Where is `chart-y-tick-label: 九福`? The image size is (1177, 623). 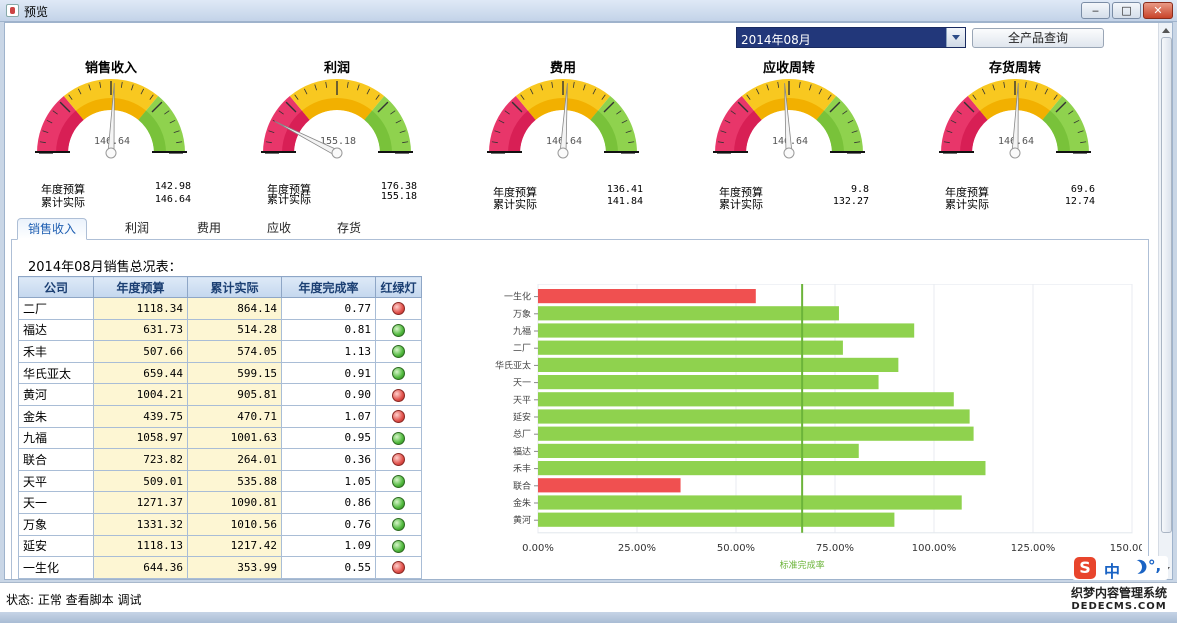 chart-y-tick-label: 九福 is located at coordinates (522, 331).